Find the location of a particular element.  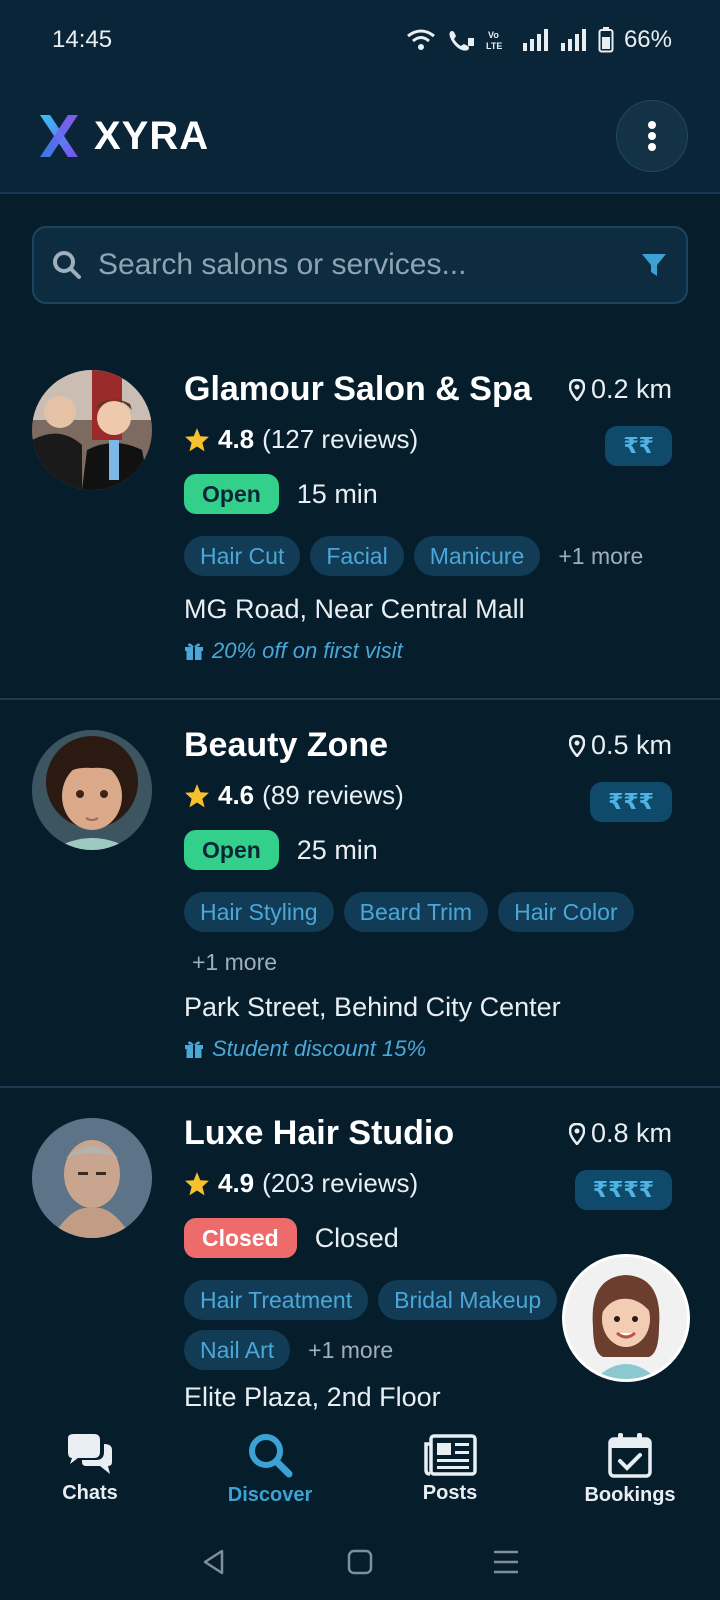

rating-value: 4.8 is located at coordinates (236, 439).